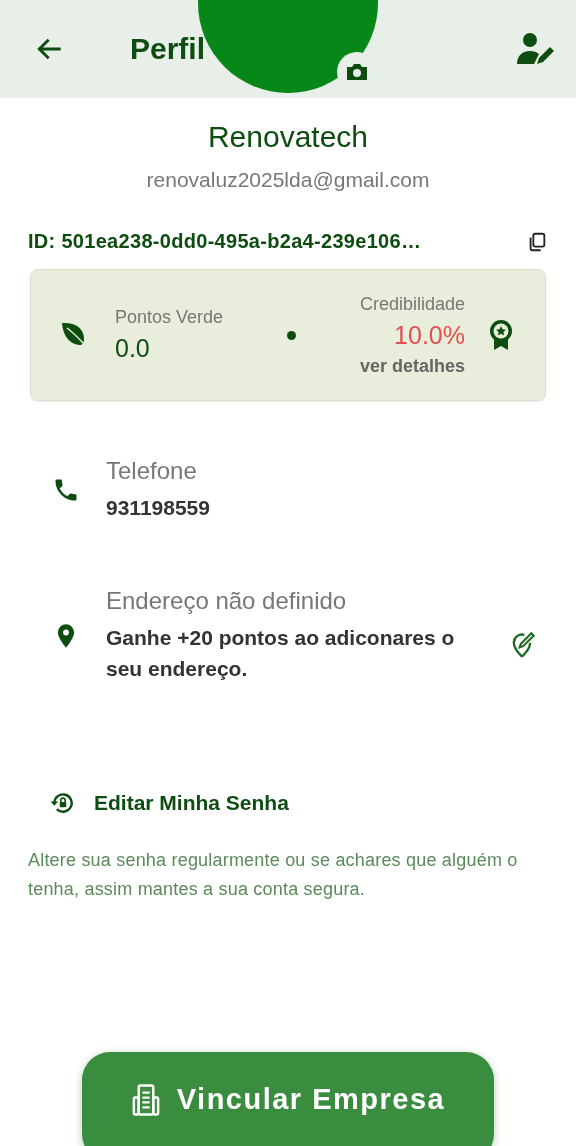 This screenshot has width=576, height=1146. I want to click on details-link: ver detalhes, so click(412, 366).